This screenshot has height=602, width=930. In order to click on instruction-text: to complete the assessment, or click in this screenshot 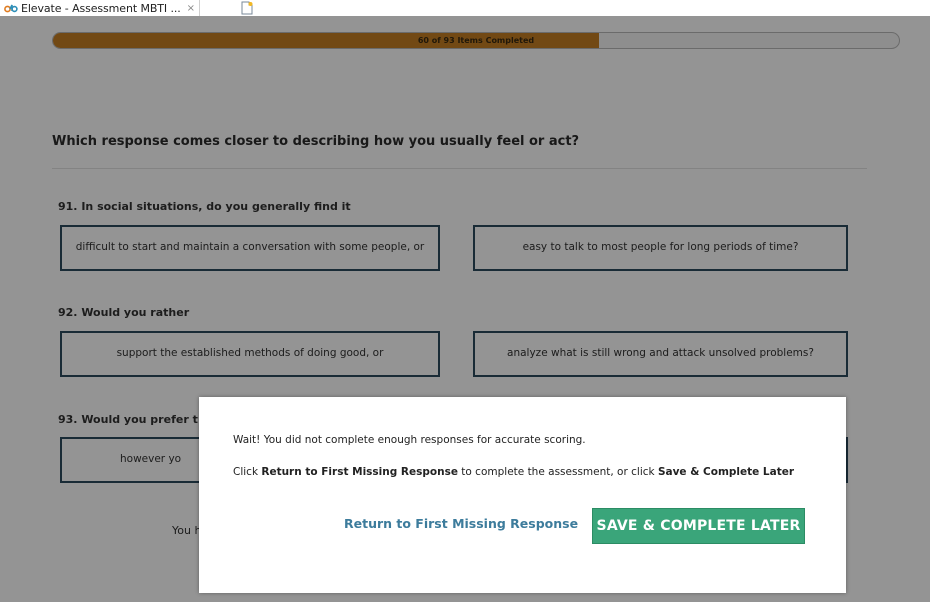, I will do `click(557, 472)`.